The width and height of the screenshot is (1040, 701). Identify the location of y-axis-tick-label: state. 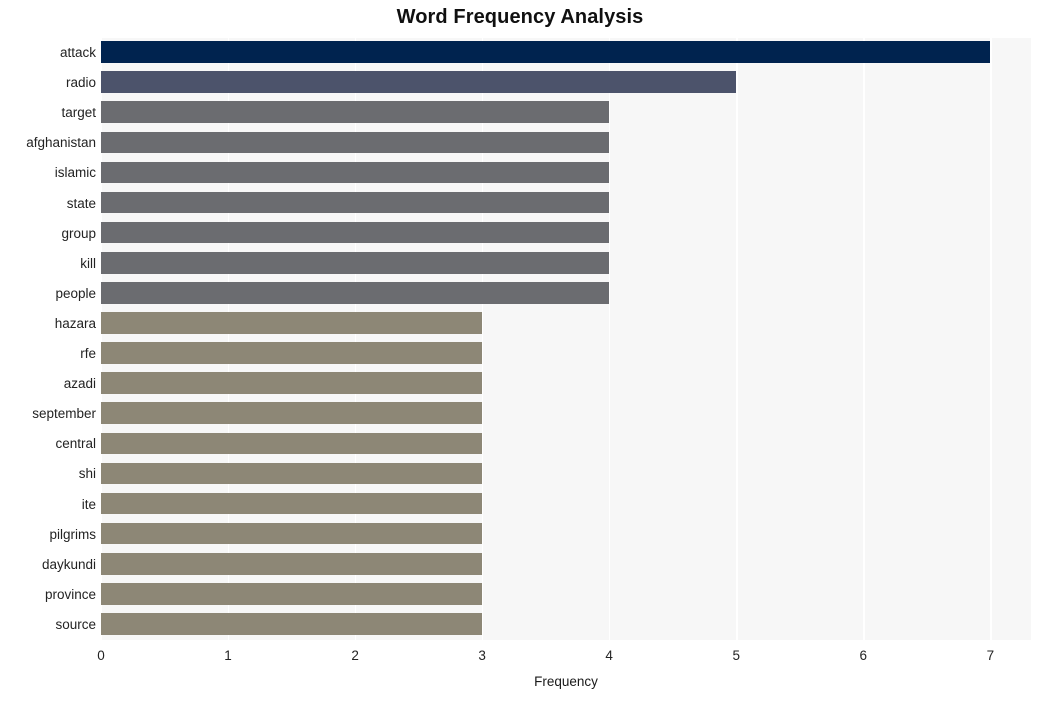
(81, 203).